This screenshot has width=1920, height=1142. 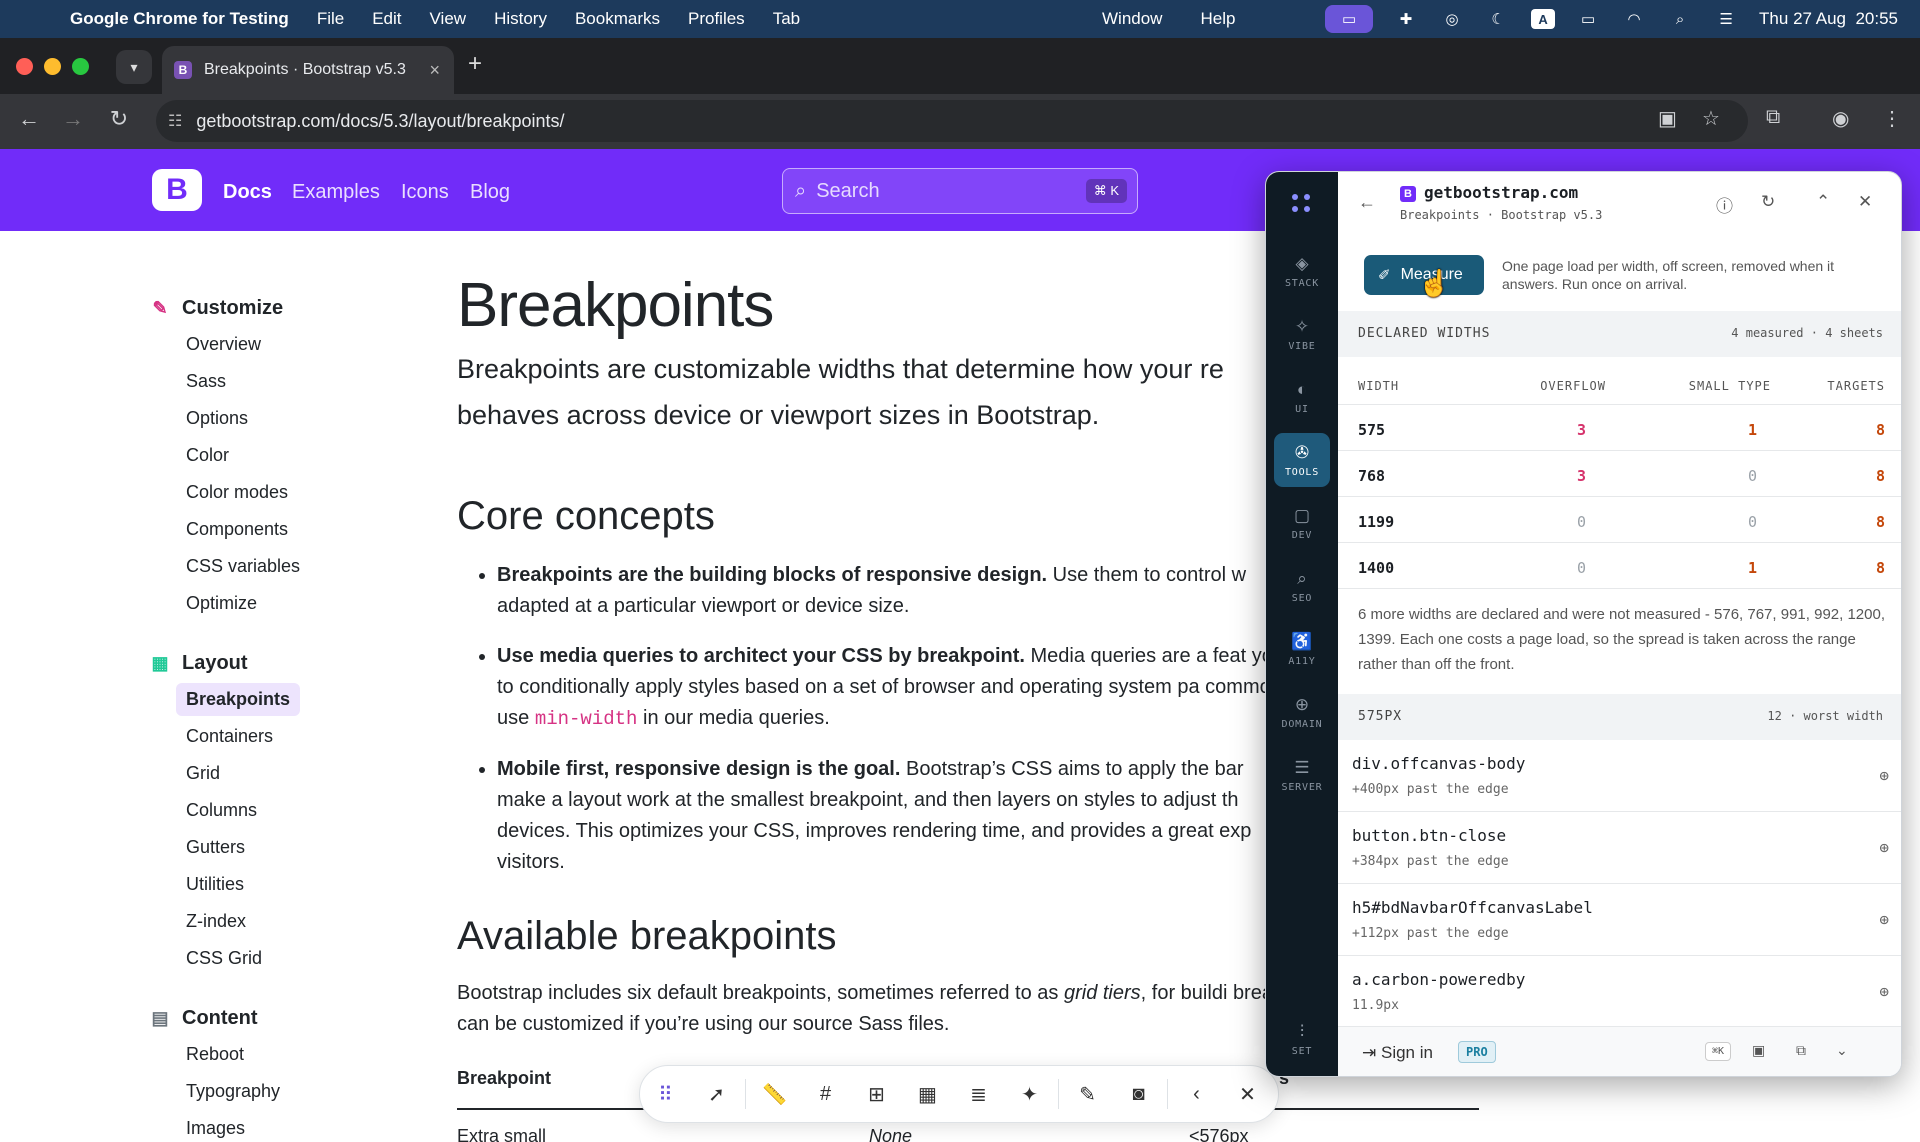 What do you see at coordinates (716, 1094) in the screenshot?
I see `select-cursor-icon: ➚` at bounding box center [716, 1094].